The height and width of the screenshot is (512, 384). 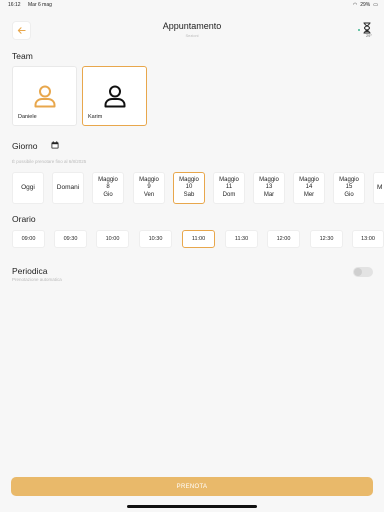 I want to click on day-chip: Maggio 15 Gio, so click(x=349, y=188).